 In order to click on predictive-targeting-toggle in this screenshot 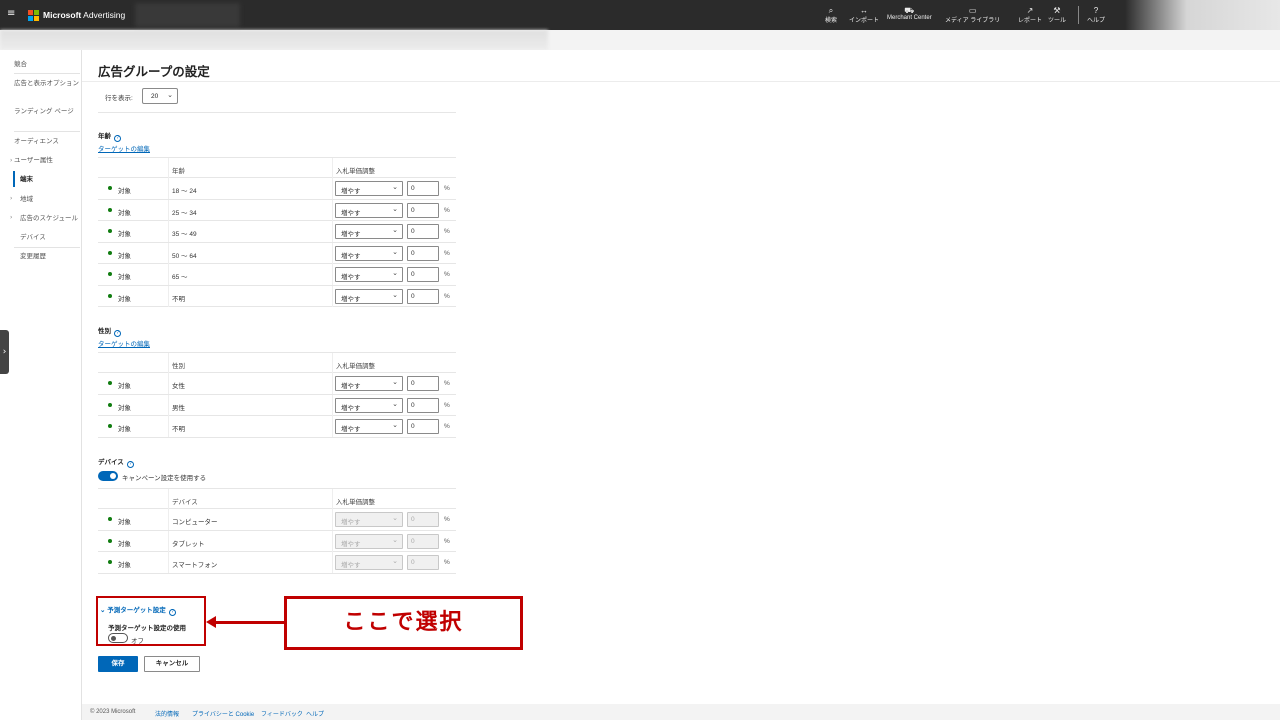, I will do `click(118, 638)`.